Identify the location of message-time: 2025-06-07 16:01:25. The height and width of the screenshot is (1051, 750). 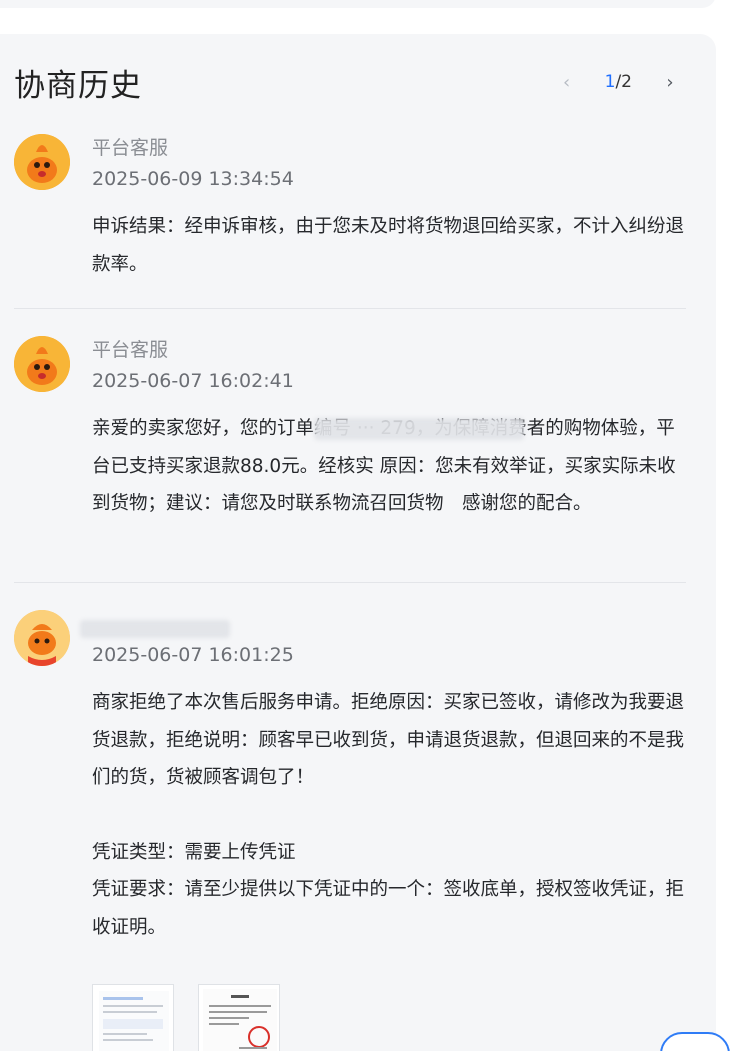
(193, 655).